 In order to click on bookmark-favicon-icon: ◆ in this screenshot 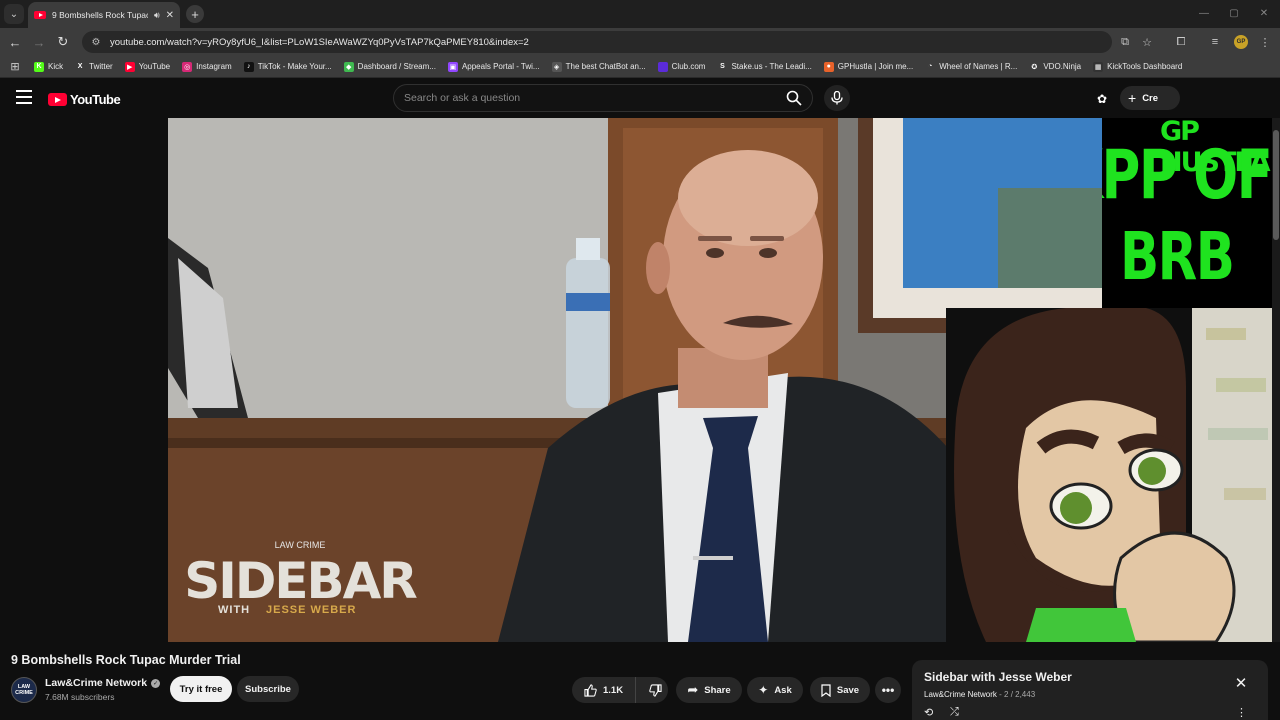, I will do `click(348, 66)`.